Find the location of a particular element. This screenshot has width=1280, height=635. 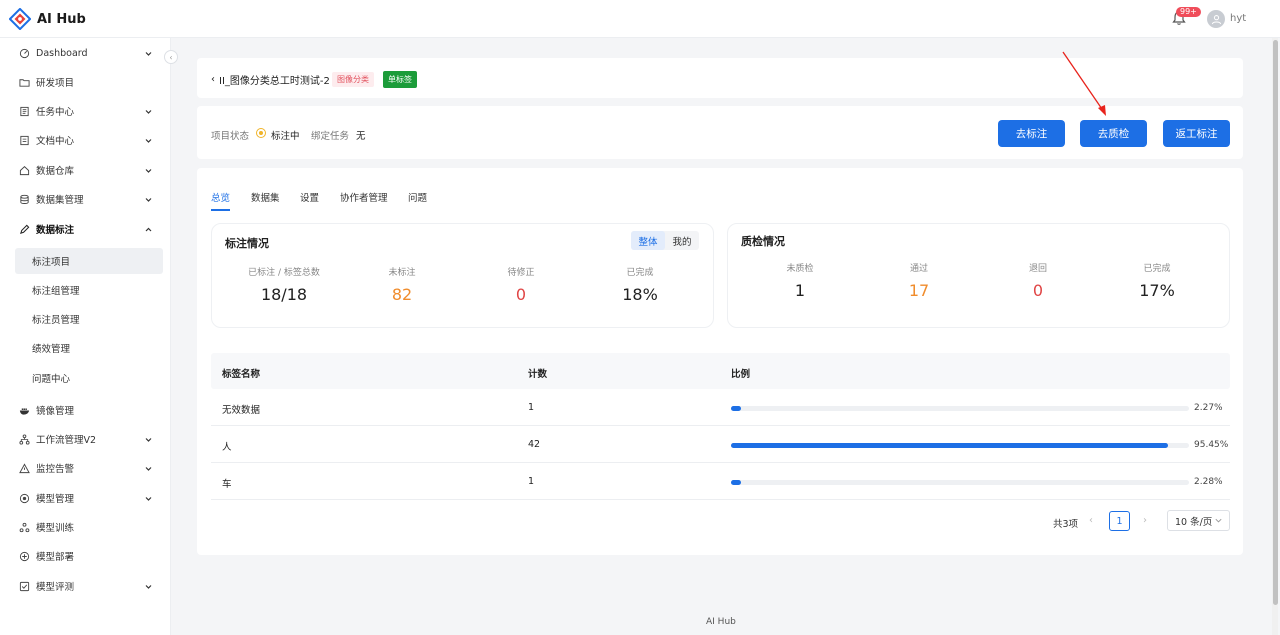

app-logo: AI Hub is located at coordinates (47, 19).